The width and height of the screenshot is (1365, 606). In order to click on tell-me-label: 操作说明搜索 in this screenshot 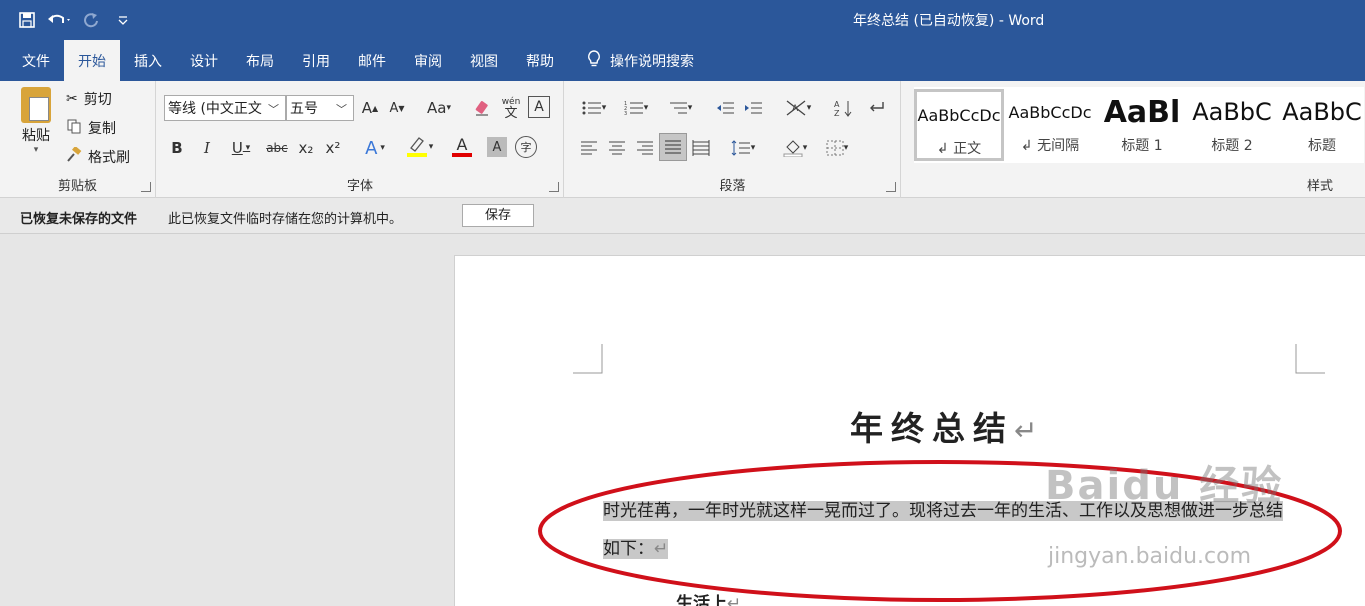, I will do `click(652, 61)`.